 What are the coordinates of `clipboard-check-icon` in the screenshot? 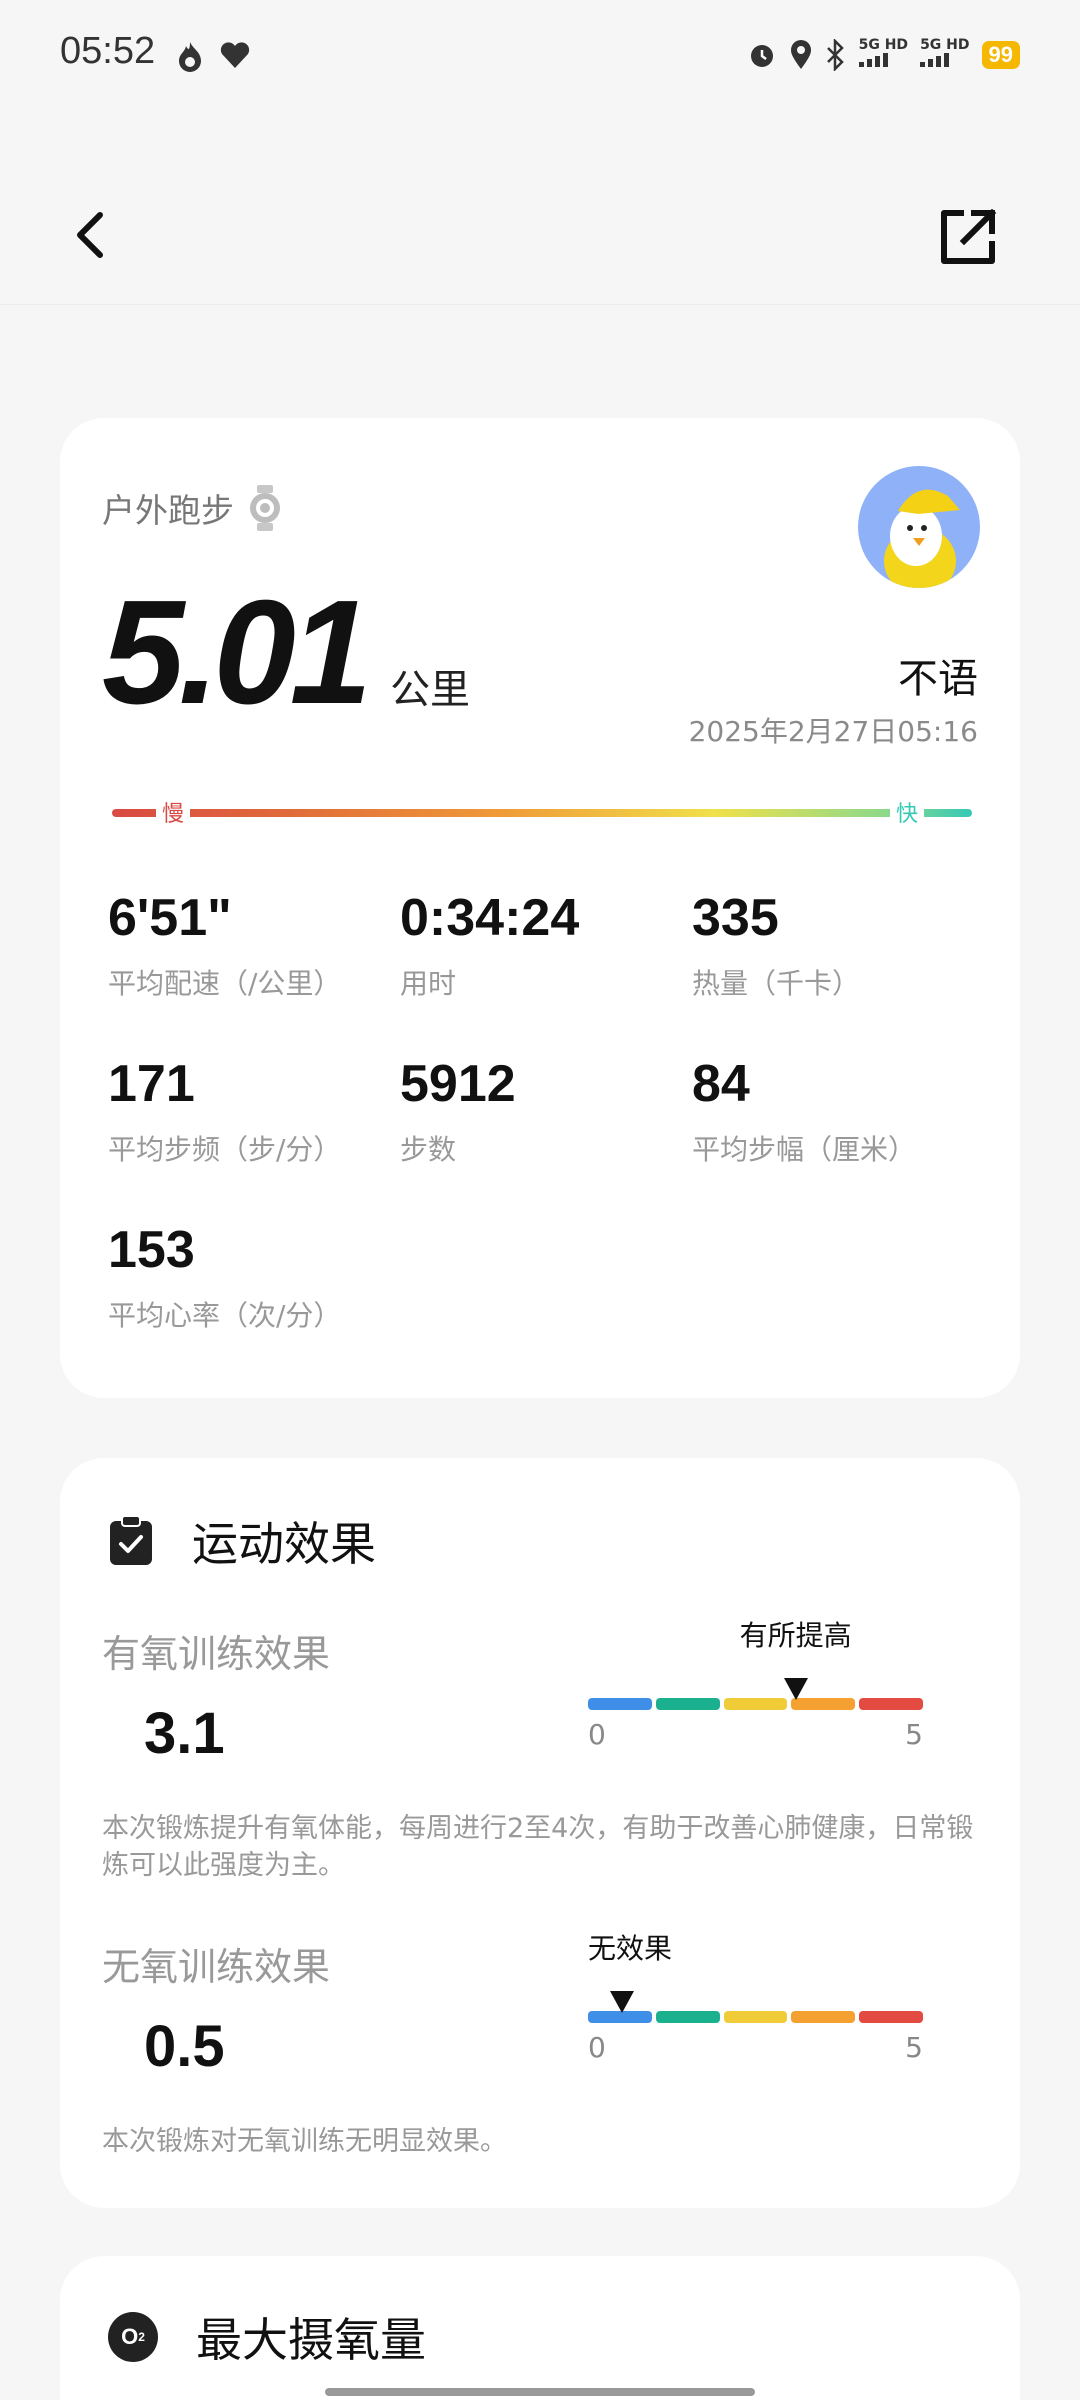 It's located at (131, 1540).